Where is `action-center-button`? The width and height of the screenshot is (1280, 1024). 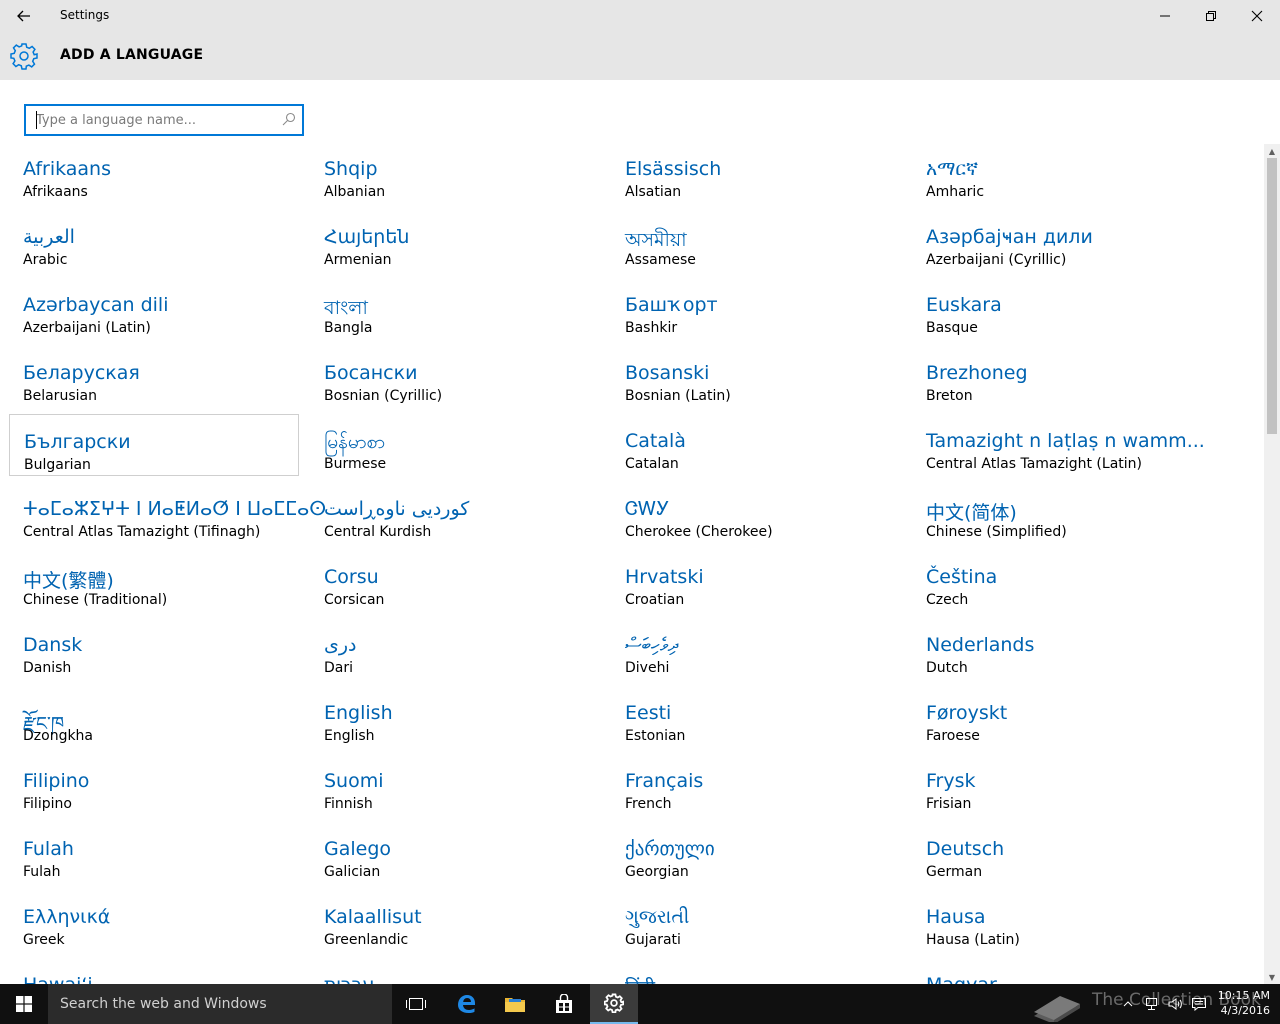
action-center-button is located at coordinates (1199, 1004).